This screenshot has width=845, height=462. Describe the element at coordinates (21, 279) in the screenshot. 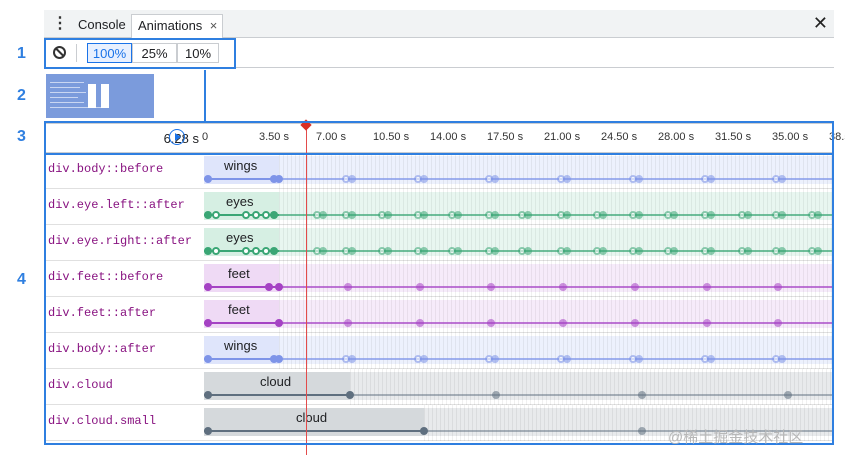

I see `callout-number-4: 4` at that location.